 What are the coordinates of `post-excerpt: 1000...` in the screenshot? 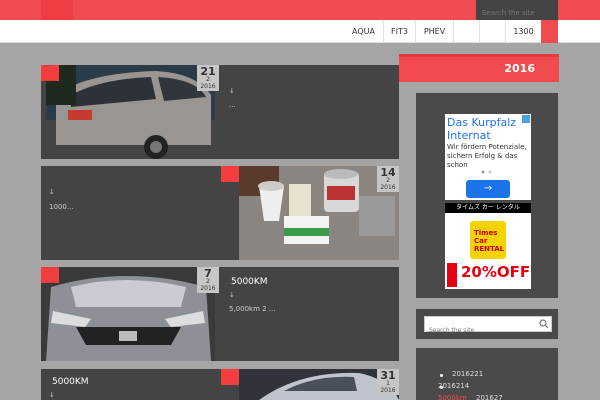 It's located at (61, 207).